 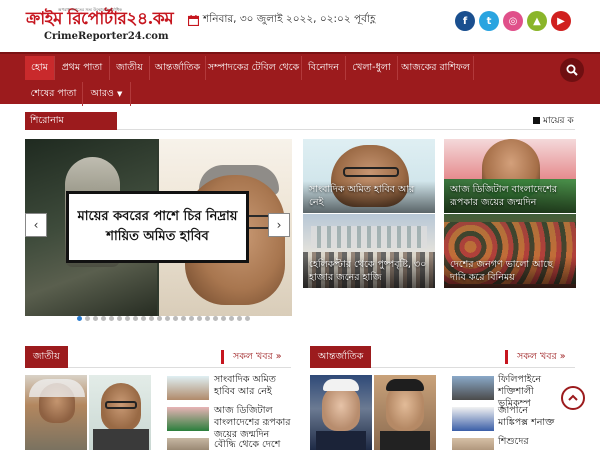 What do you see at coordinates (71, 121) in the screenshot?
I see `headline-label: শিরোনাম` at bounding box center [71, 121].